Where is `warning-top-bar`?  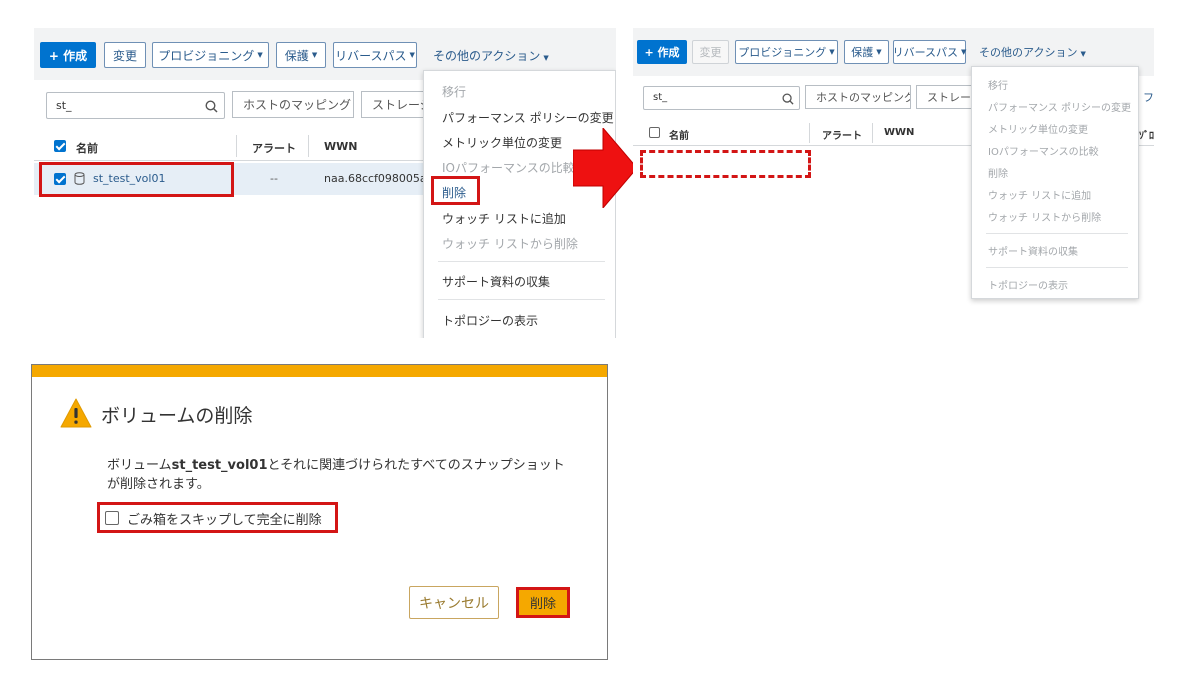
warning-top-bar is located at coordinates (319, 371).